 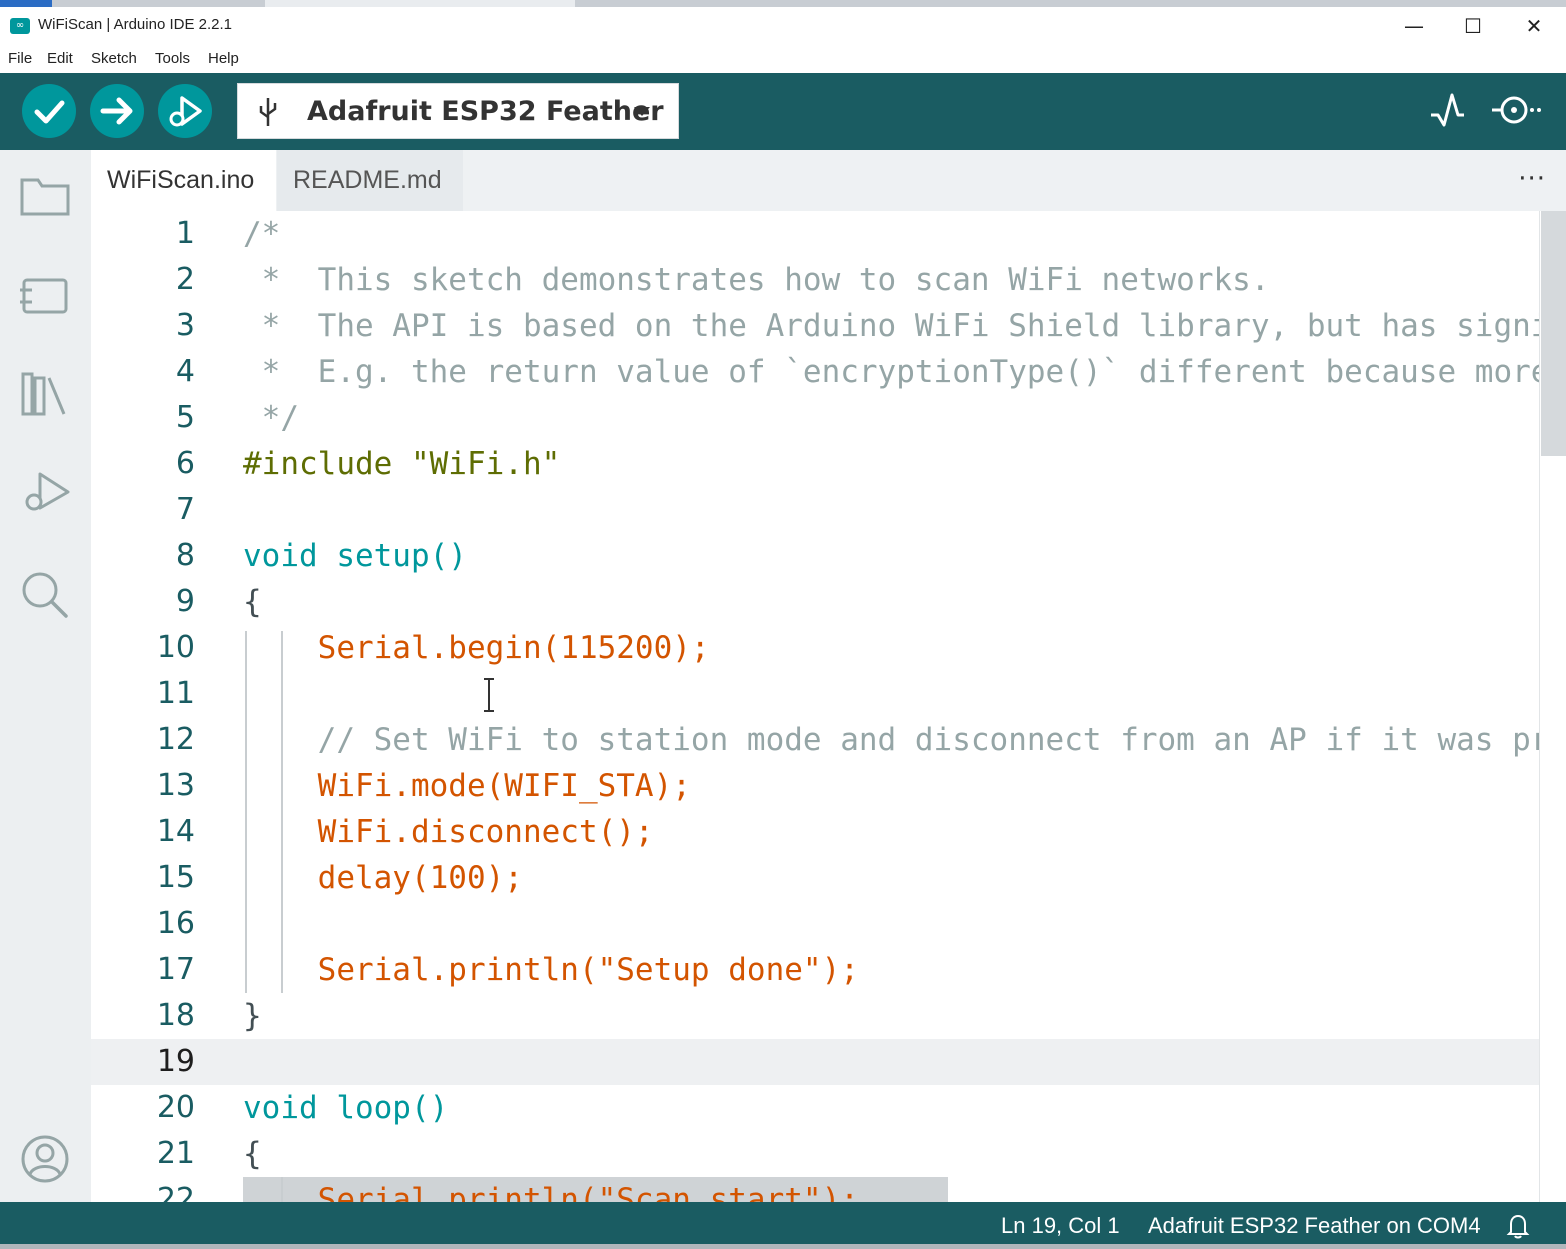 I want to click on line-number: 14, so click(x=175, y=831).